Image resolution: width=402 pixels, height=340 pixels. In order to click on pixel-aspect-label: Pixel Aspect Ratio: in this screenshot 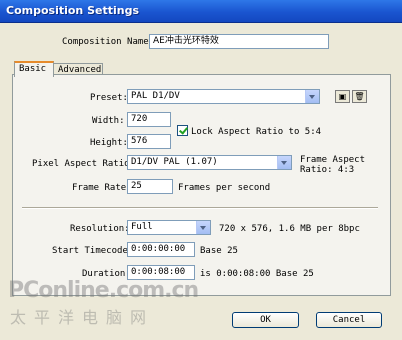, I will do `click(83, 164)`.